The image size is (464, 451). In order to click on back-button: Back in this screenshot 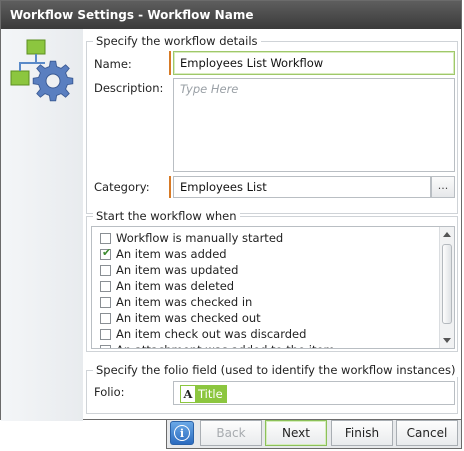, I will do `click(231, 433)`.